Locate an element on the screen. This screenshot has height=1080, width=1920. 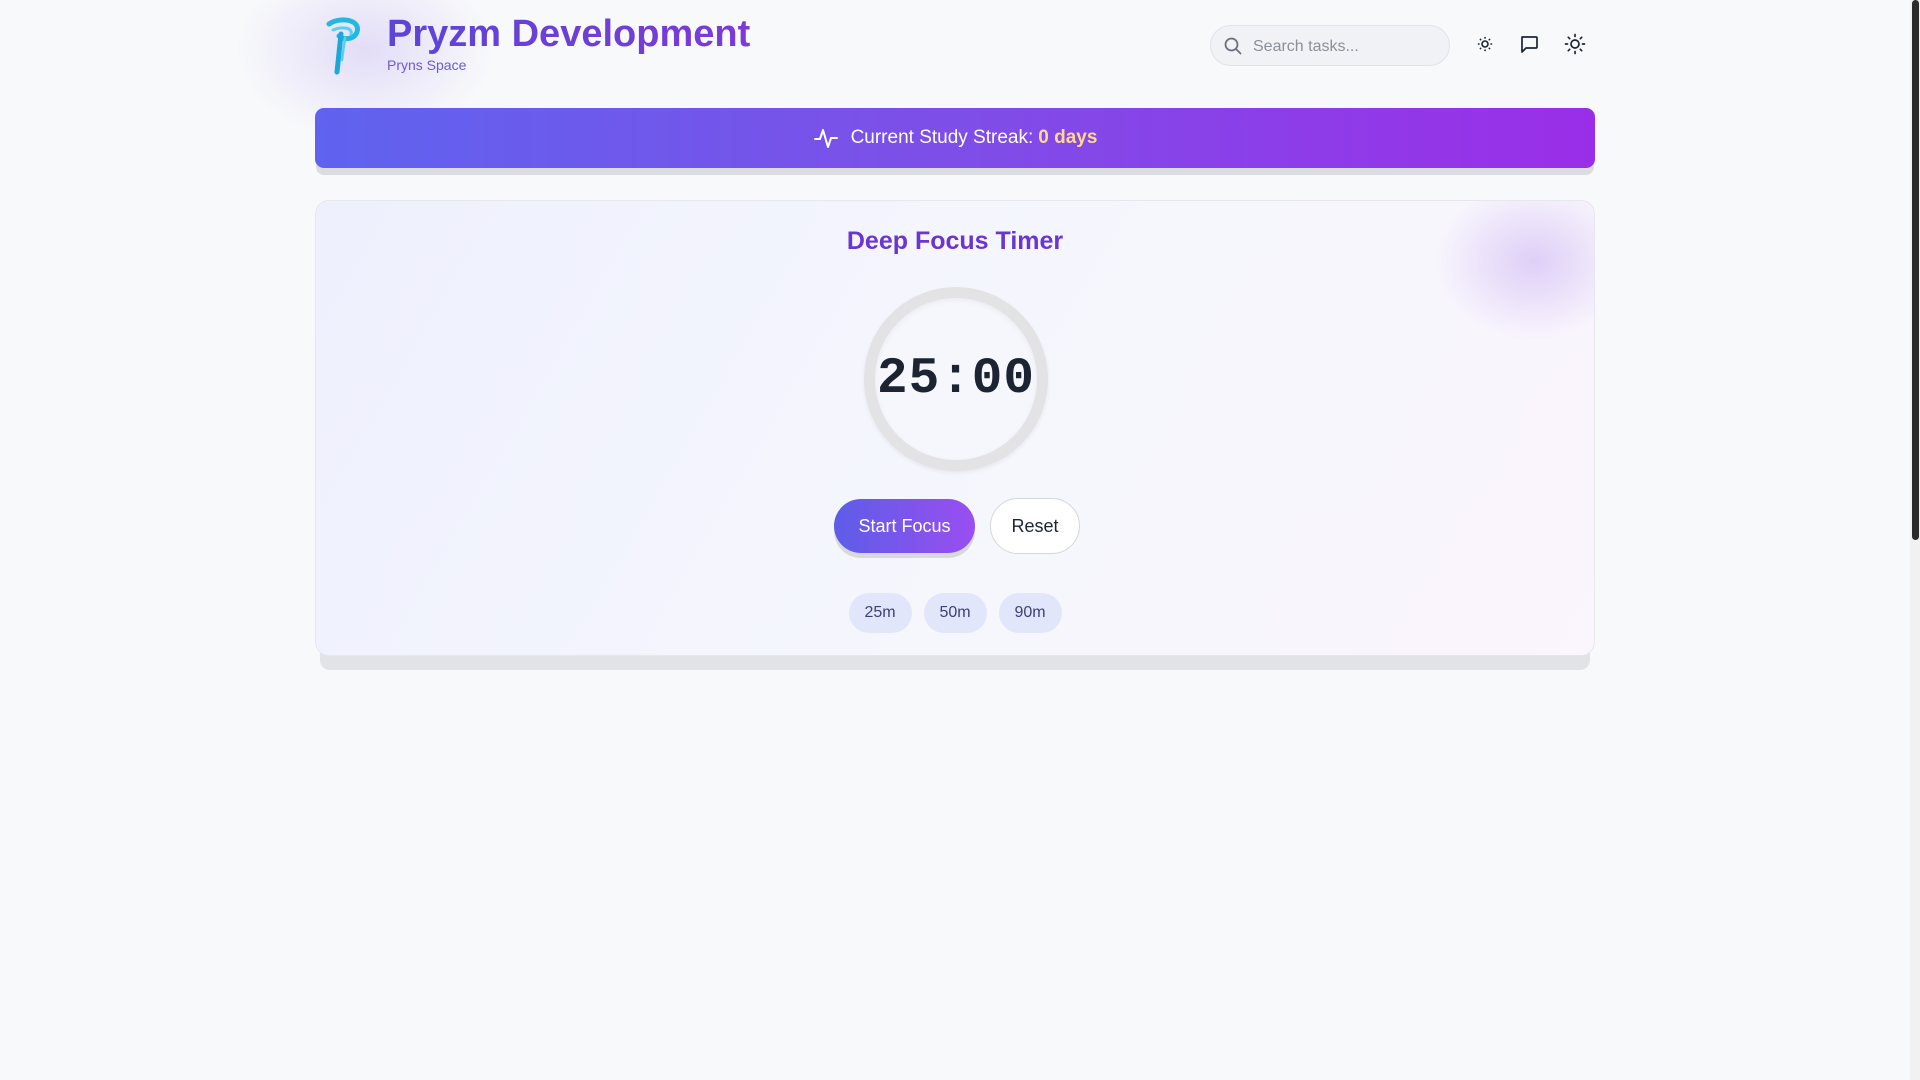
chat-icon is located at coordinates (1529, 46).